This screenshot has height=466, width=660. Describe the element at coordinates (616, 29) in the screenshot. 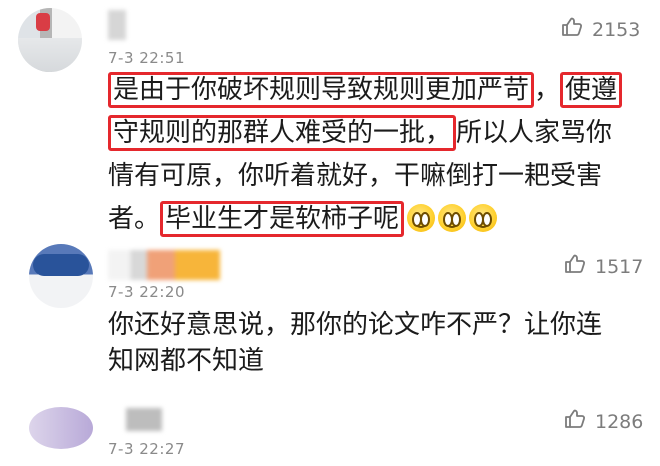

I see `like-count: 2153` at that location.